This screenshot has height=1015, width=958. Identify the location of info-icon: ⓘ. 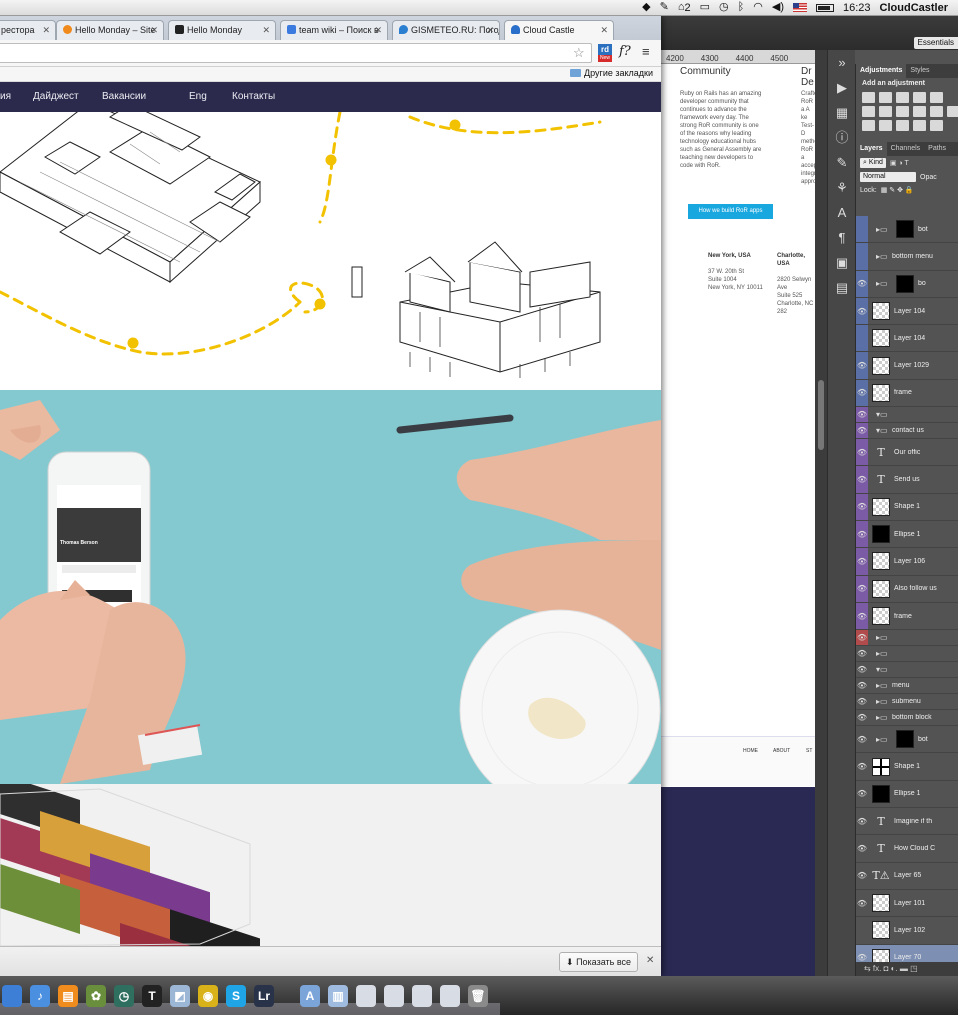
(842, 137).